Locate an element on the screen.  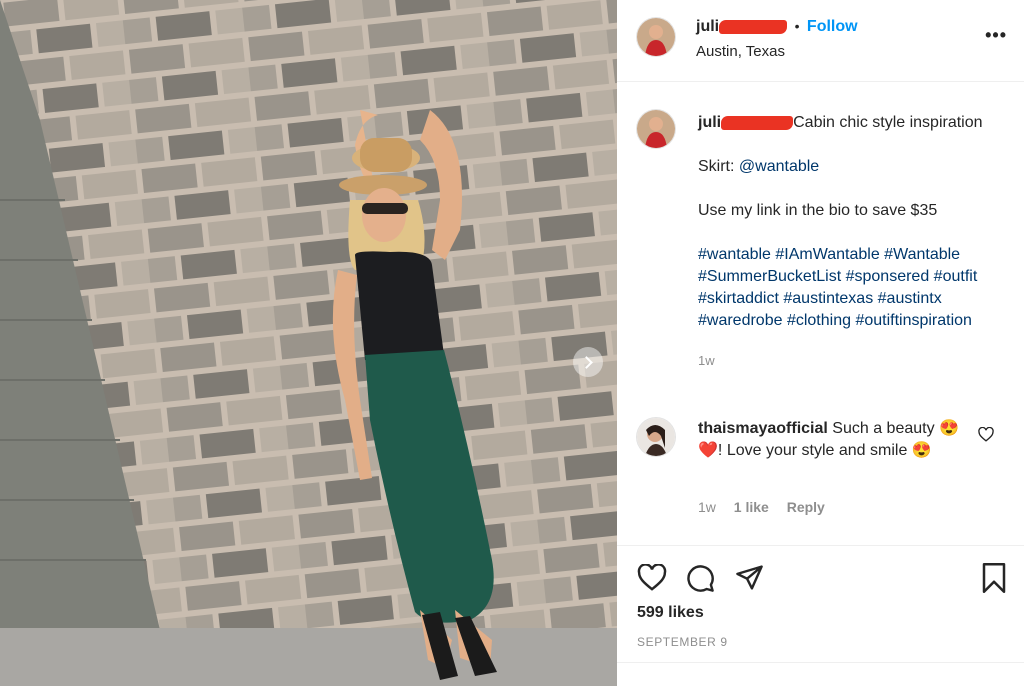
caption-title: Cabin chic style inspiration is located at coordinates (888, 122).